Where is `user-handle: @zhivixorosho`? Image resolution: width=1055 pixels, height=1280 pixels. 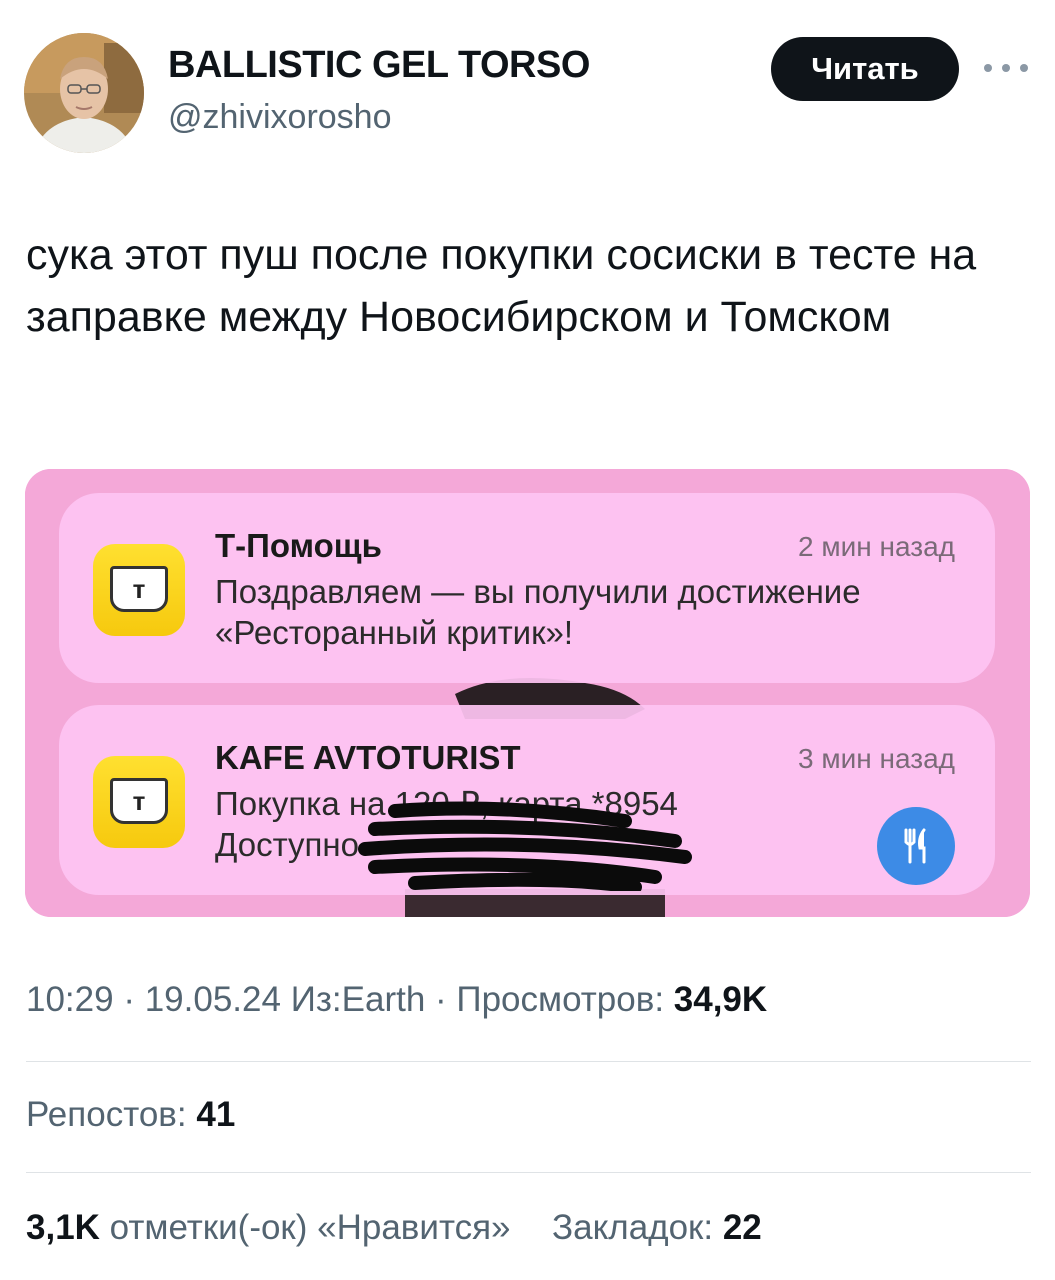
user-handle: @zhivixorosho is located at coordinates (280, 117).